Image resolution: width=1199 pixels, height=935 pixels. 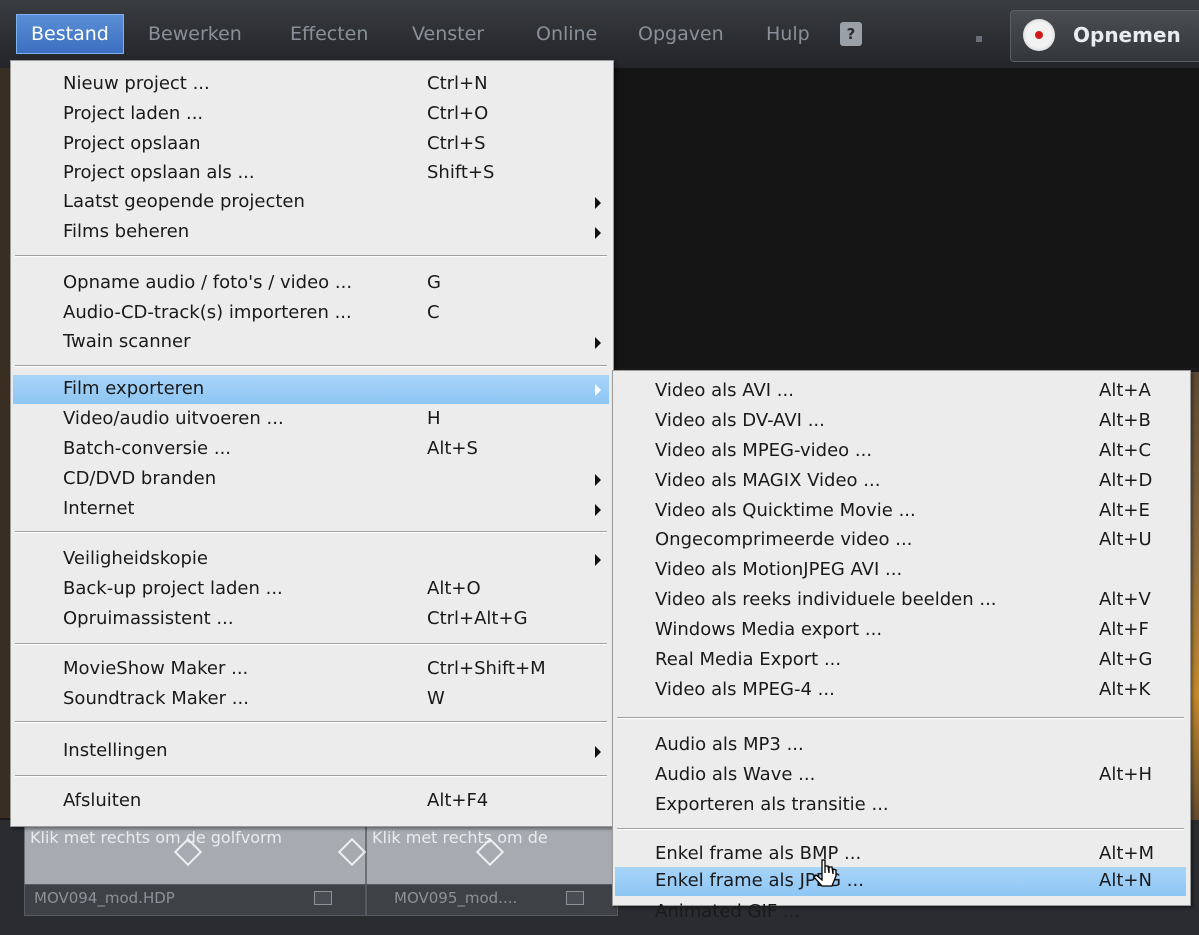 I want to click on menu-item-video-audio-uitvoeren: Video/audio uitvoeren ... H, so click(x=311, y=419).